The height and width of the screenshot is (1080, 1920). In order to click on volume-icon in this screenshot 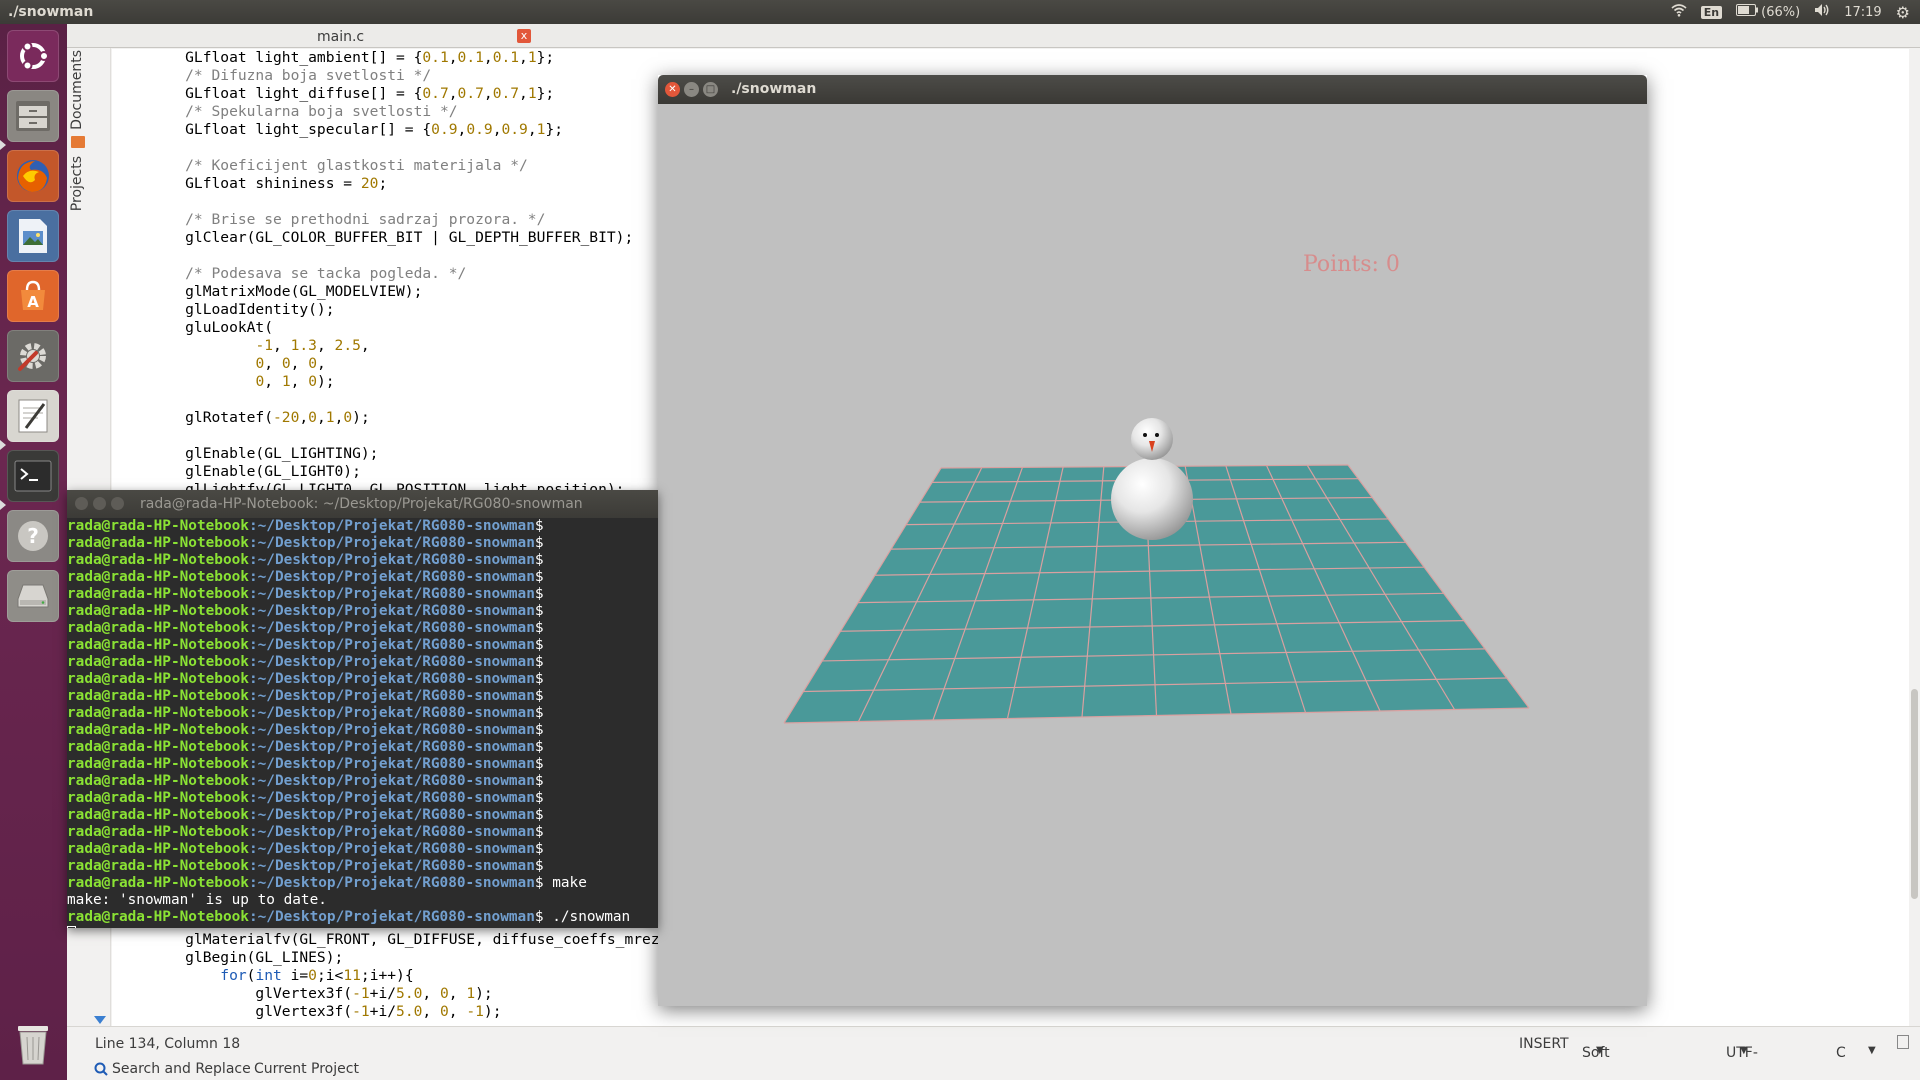, I will do `click(1822, 12)`.